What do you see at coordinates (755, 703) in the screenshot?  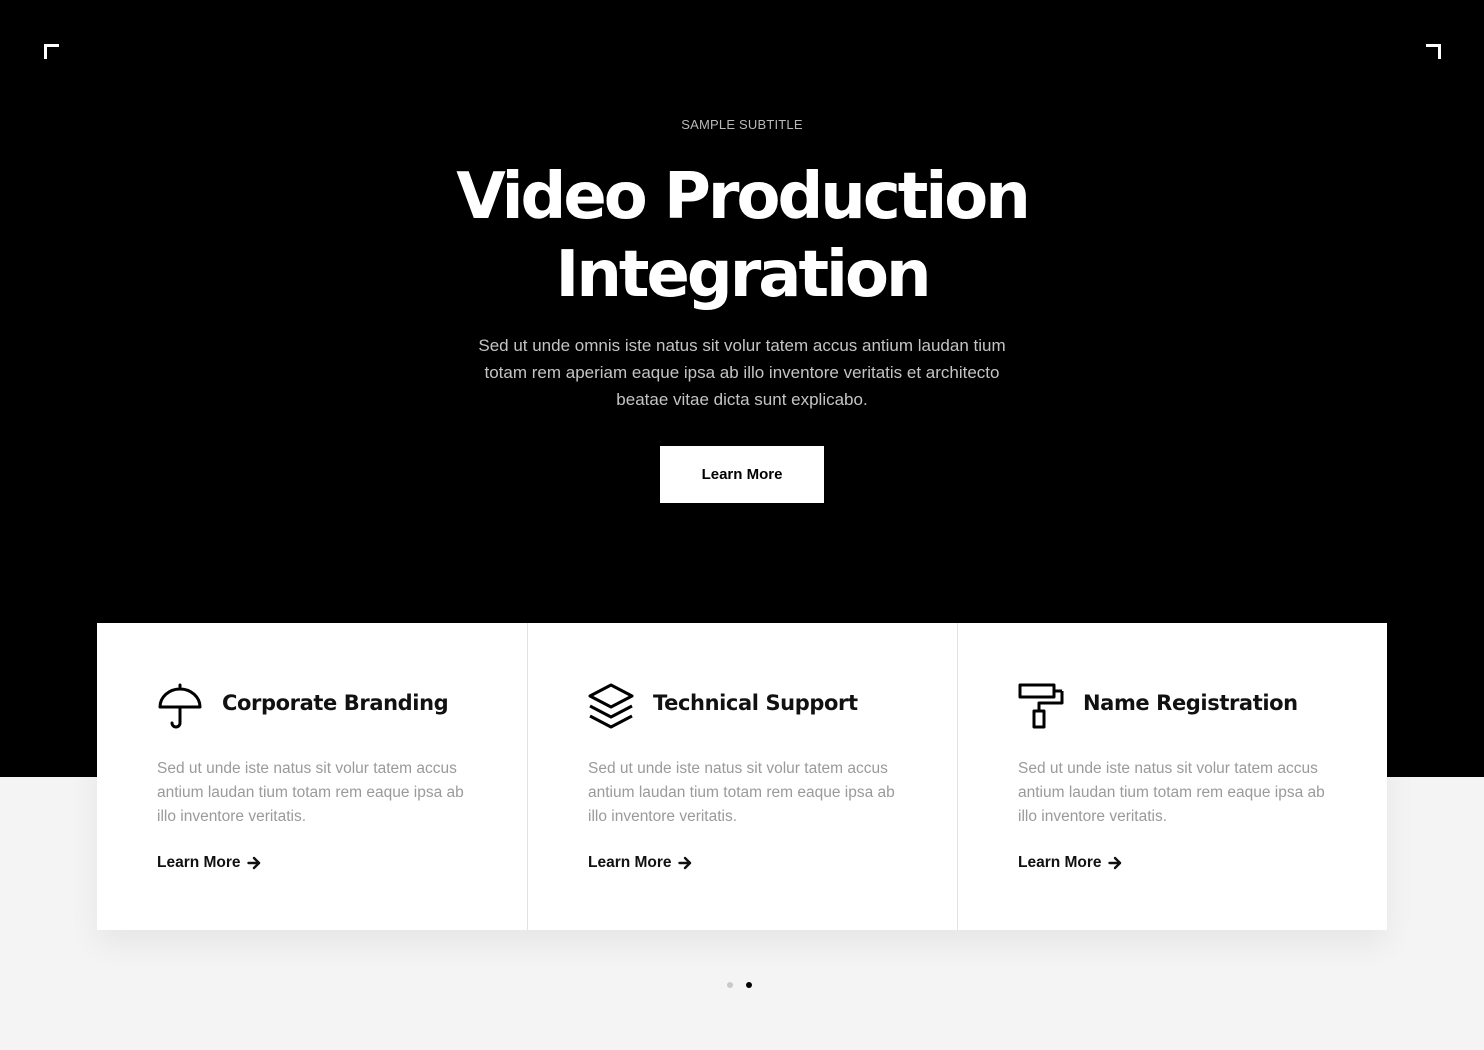 I see `card-title: Technical Support` at bounding box center [755, 703].